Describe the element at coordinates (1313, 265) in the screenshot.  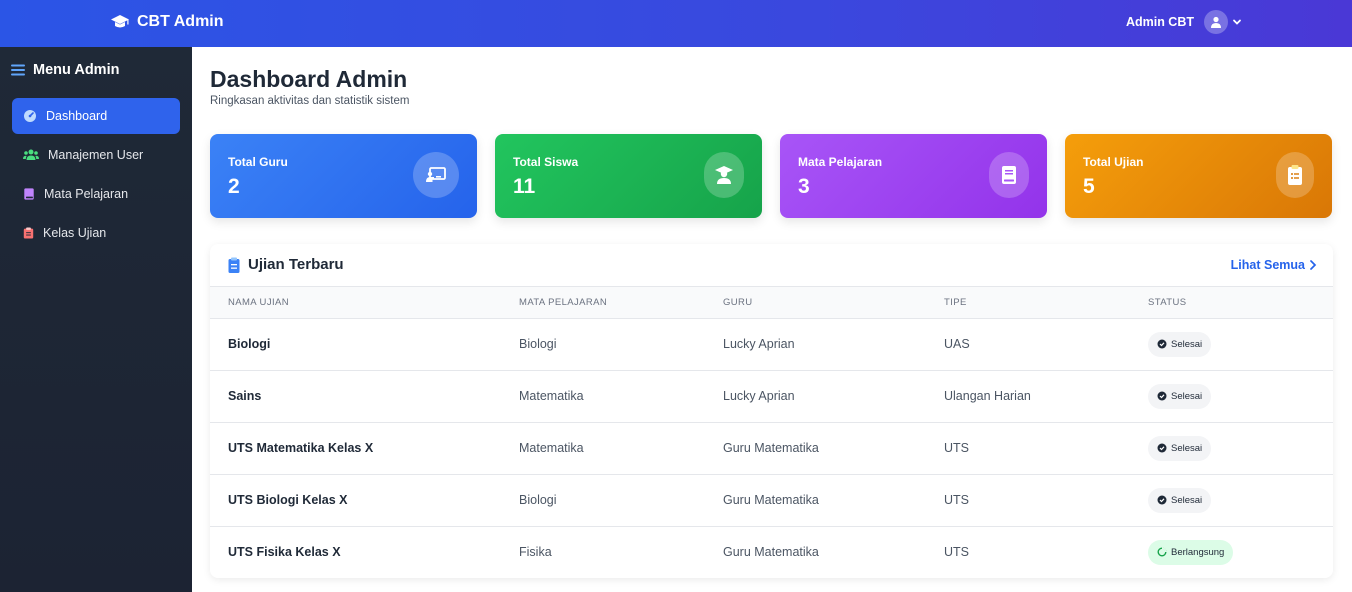
I see `chevron-right-icon` at that location.